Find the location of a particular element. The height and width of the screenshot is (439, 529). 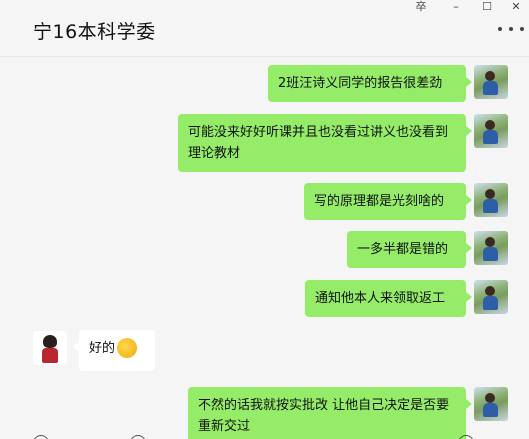

message-bubble: 一多半都是错的 is located at coordinates (409, 249).